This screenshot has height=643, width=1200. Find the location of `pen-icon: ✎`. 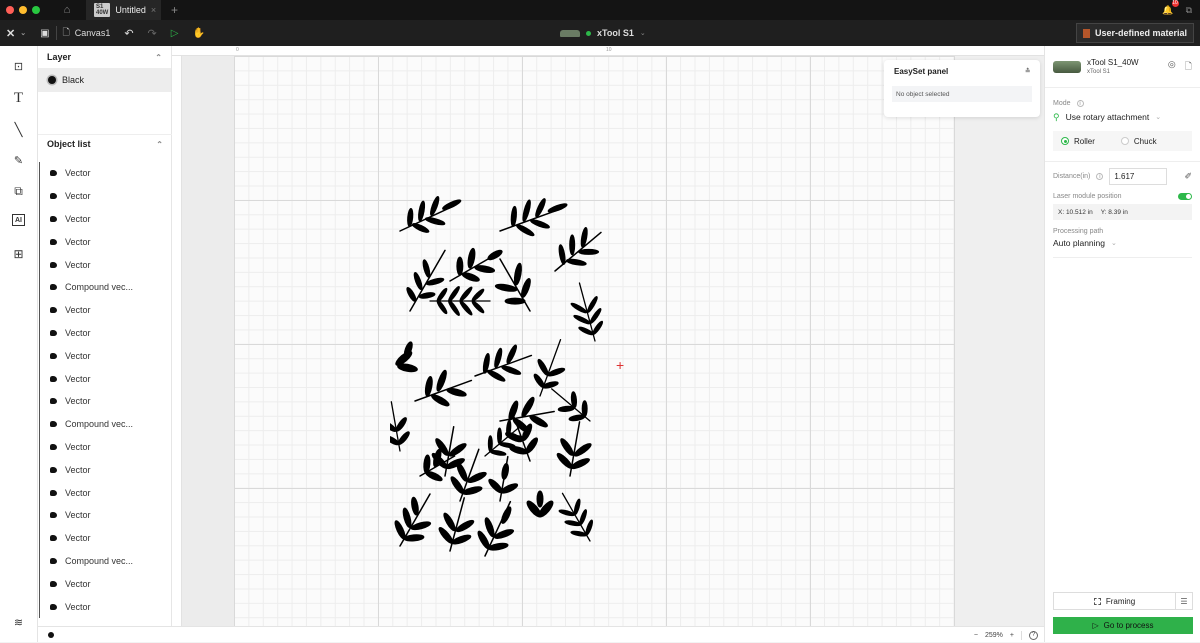

pen-icon: ✎ is located at coordinates (18, 160).